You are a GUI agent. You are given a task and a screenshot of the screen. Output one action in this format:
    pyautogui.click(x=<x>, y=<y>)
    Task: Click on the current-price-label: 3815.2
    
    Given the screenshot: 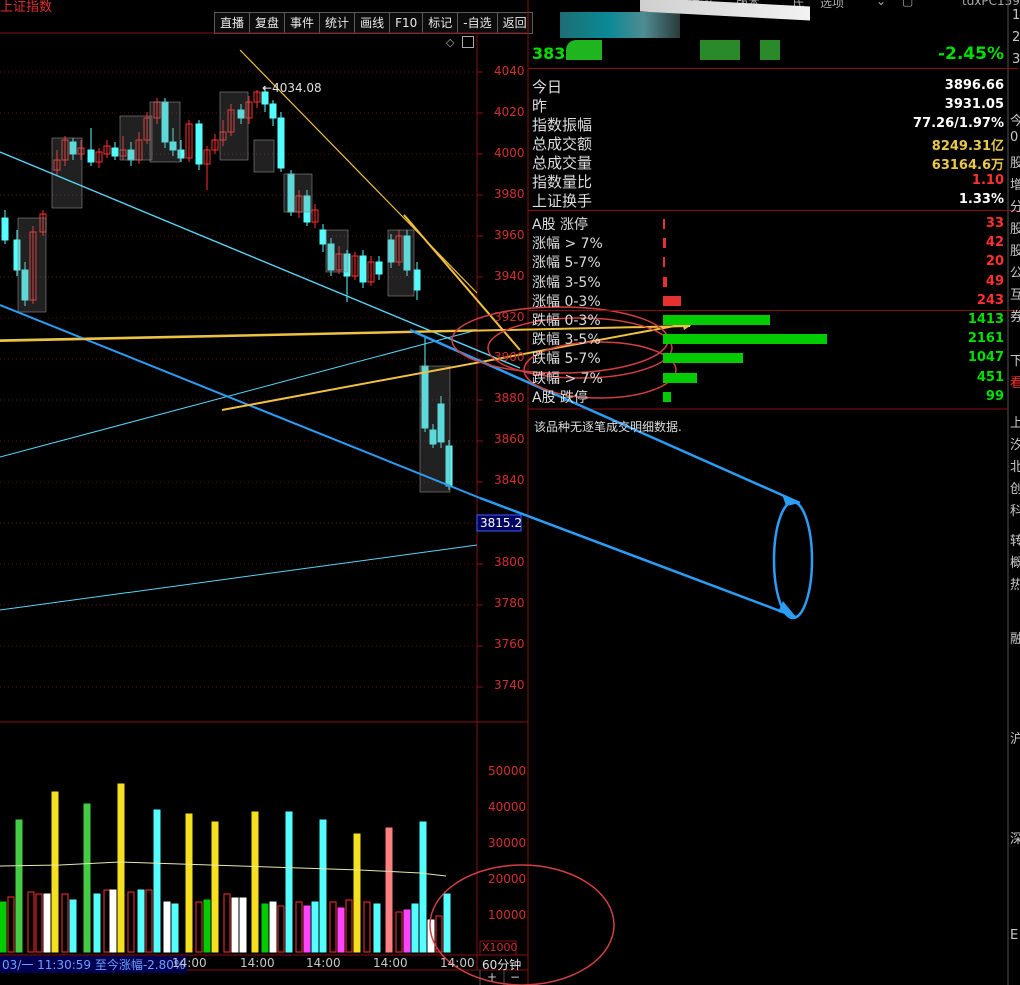 What is the action you would take?
    pyautogui.click(x=501, y=523)
    